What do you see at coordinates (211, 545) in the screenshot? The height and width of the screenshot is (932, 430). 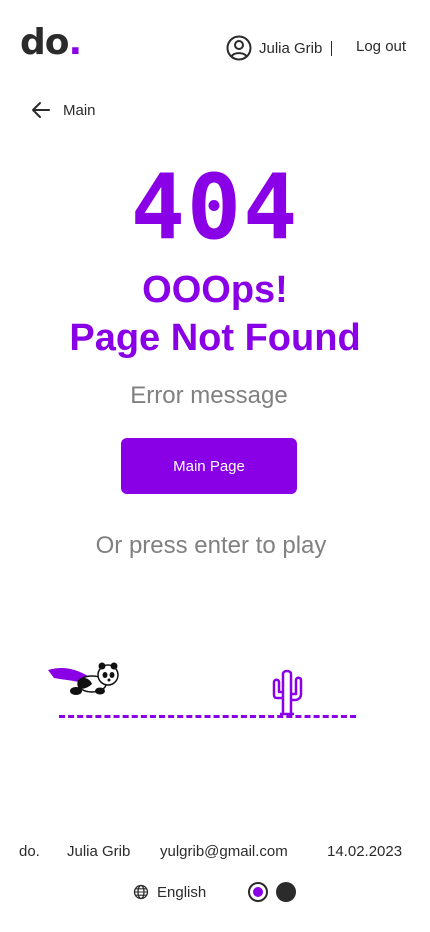 I see `play-hint: Or press enter to play` at bounding box center [211, 545].